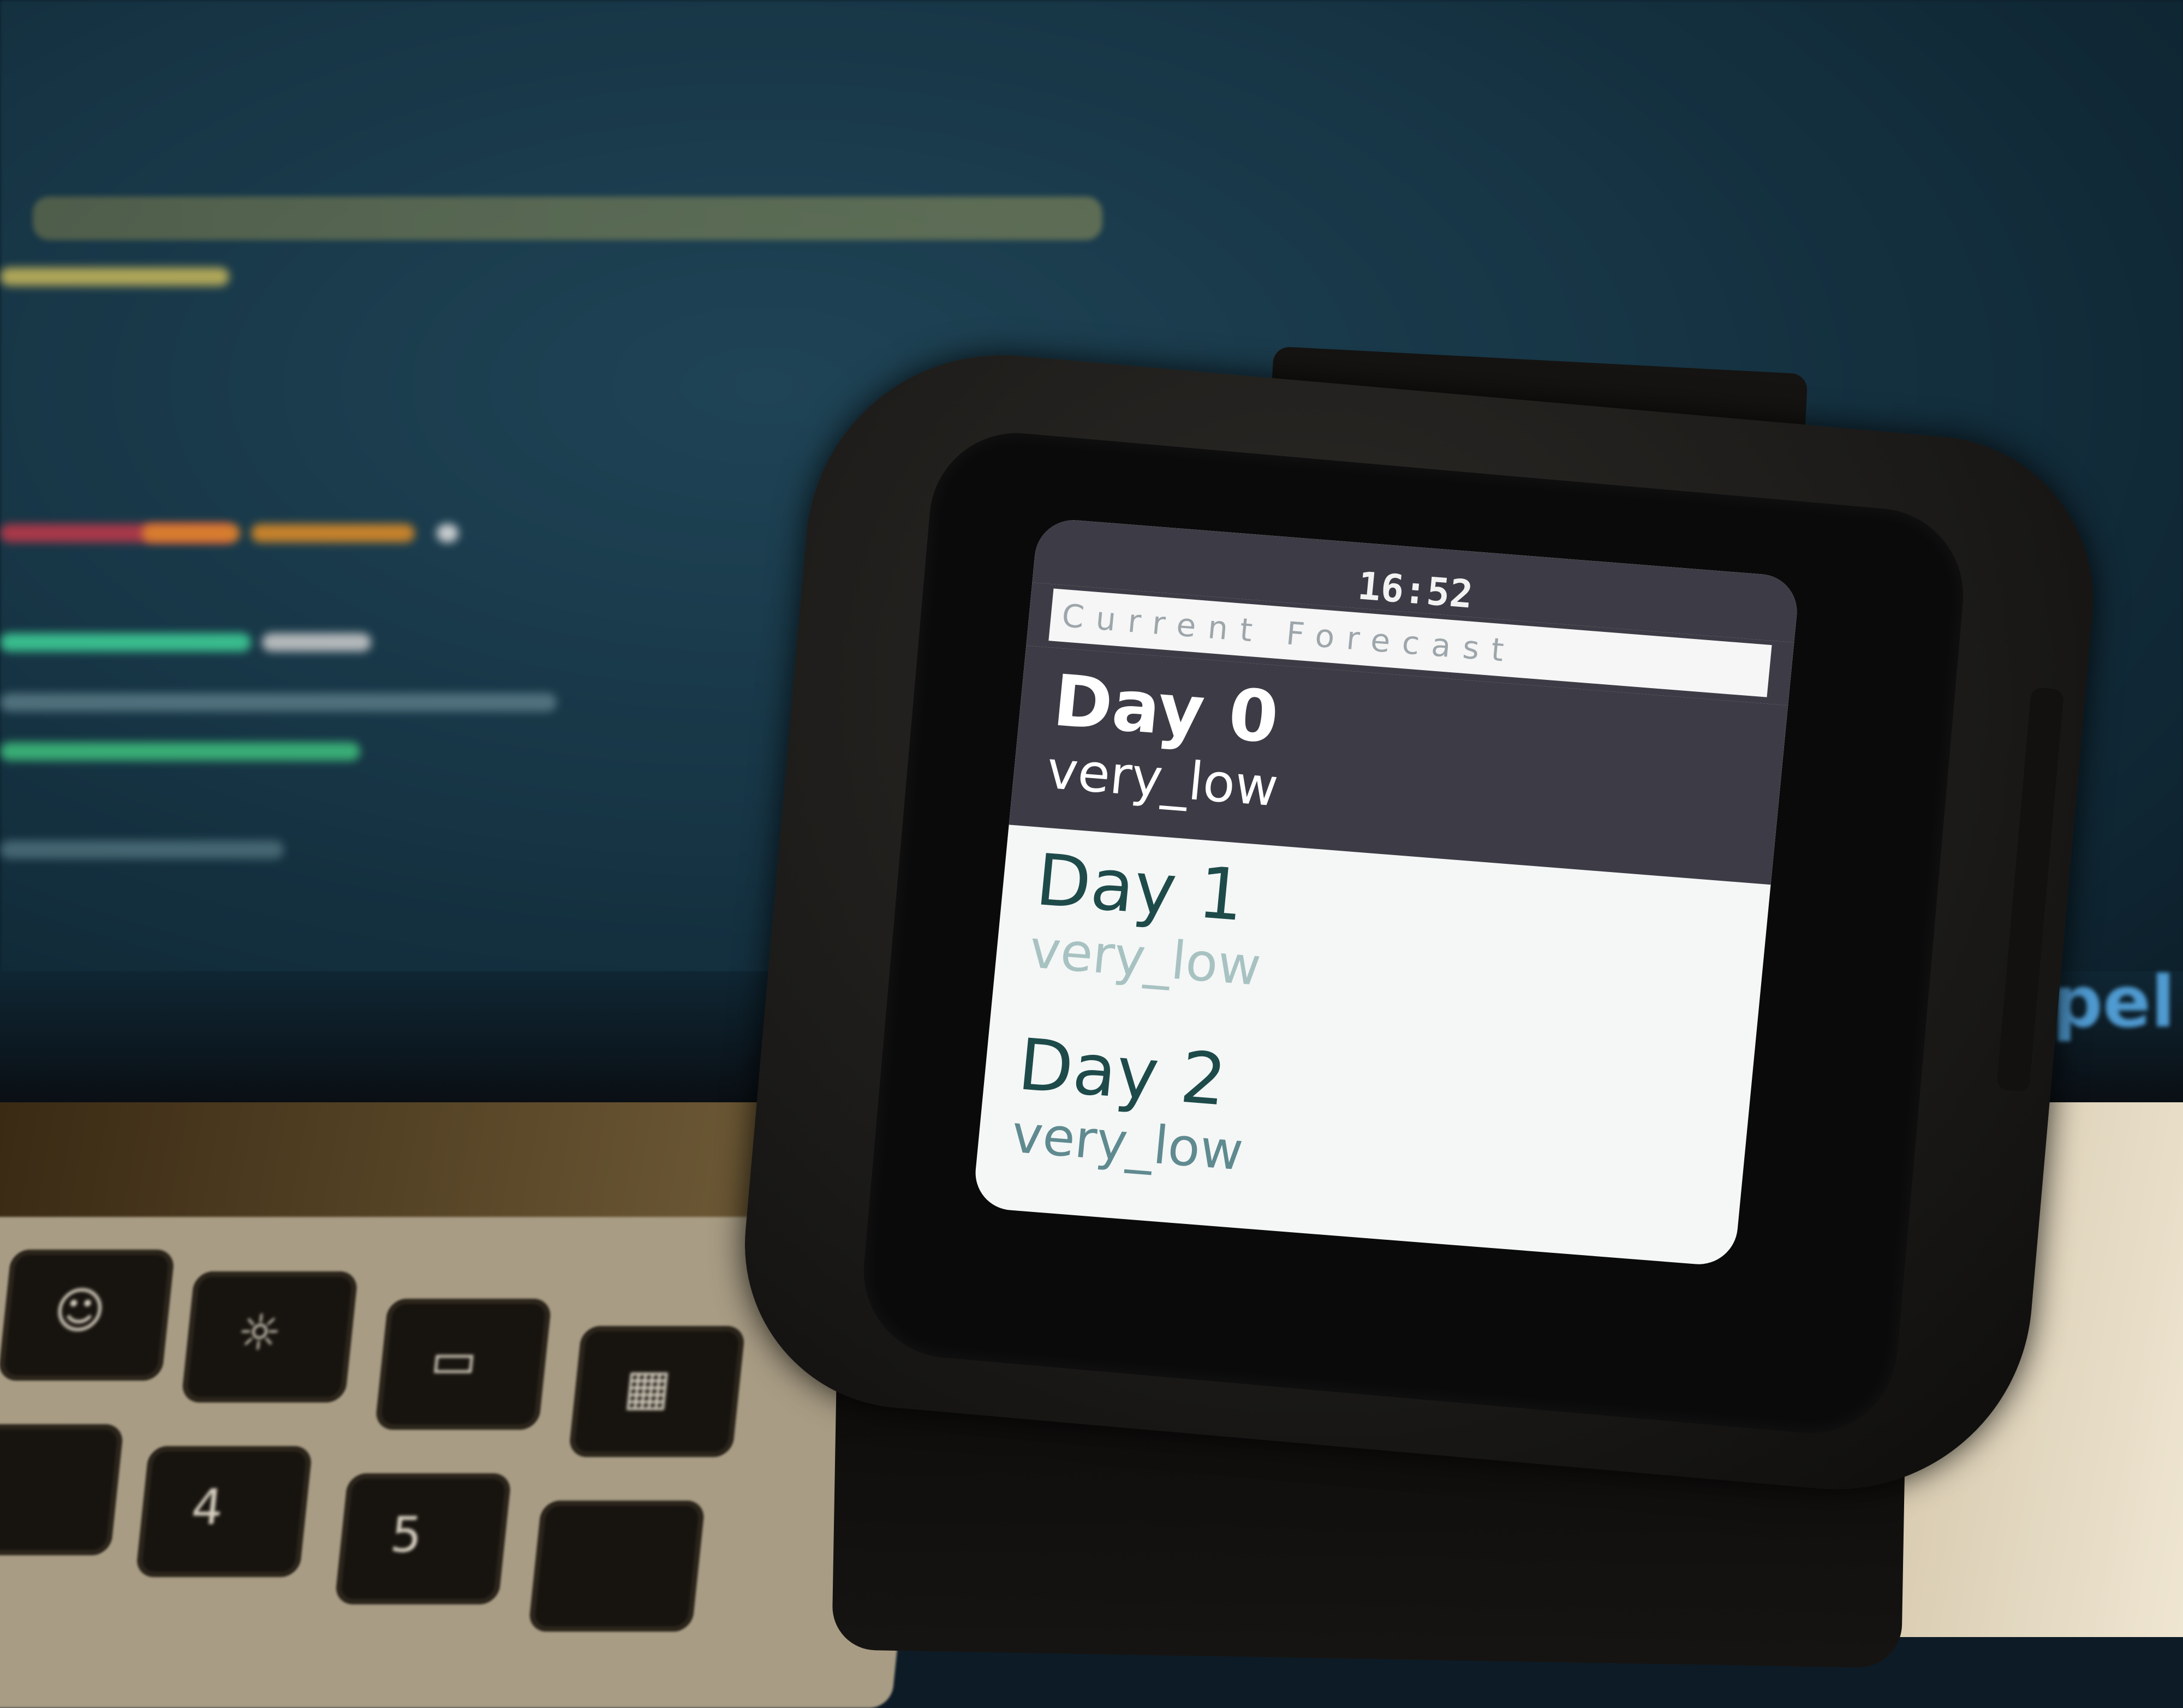  What do you see at coordinates (224, 1511) in the screenshot?
I see `keyboard-key: 4` at bounding box center [224, 1511].